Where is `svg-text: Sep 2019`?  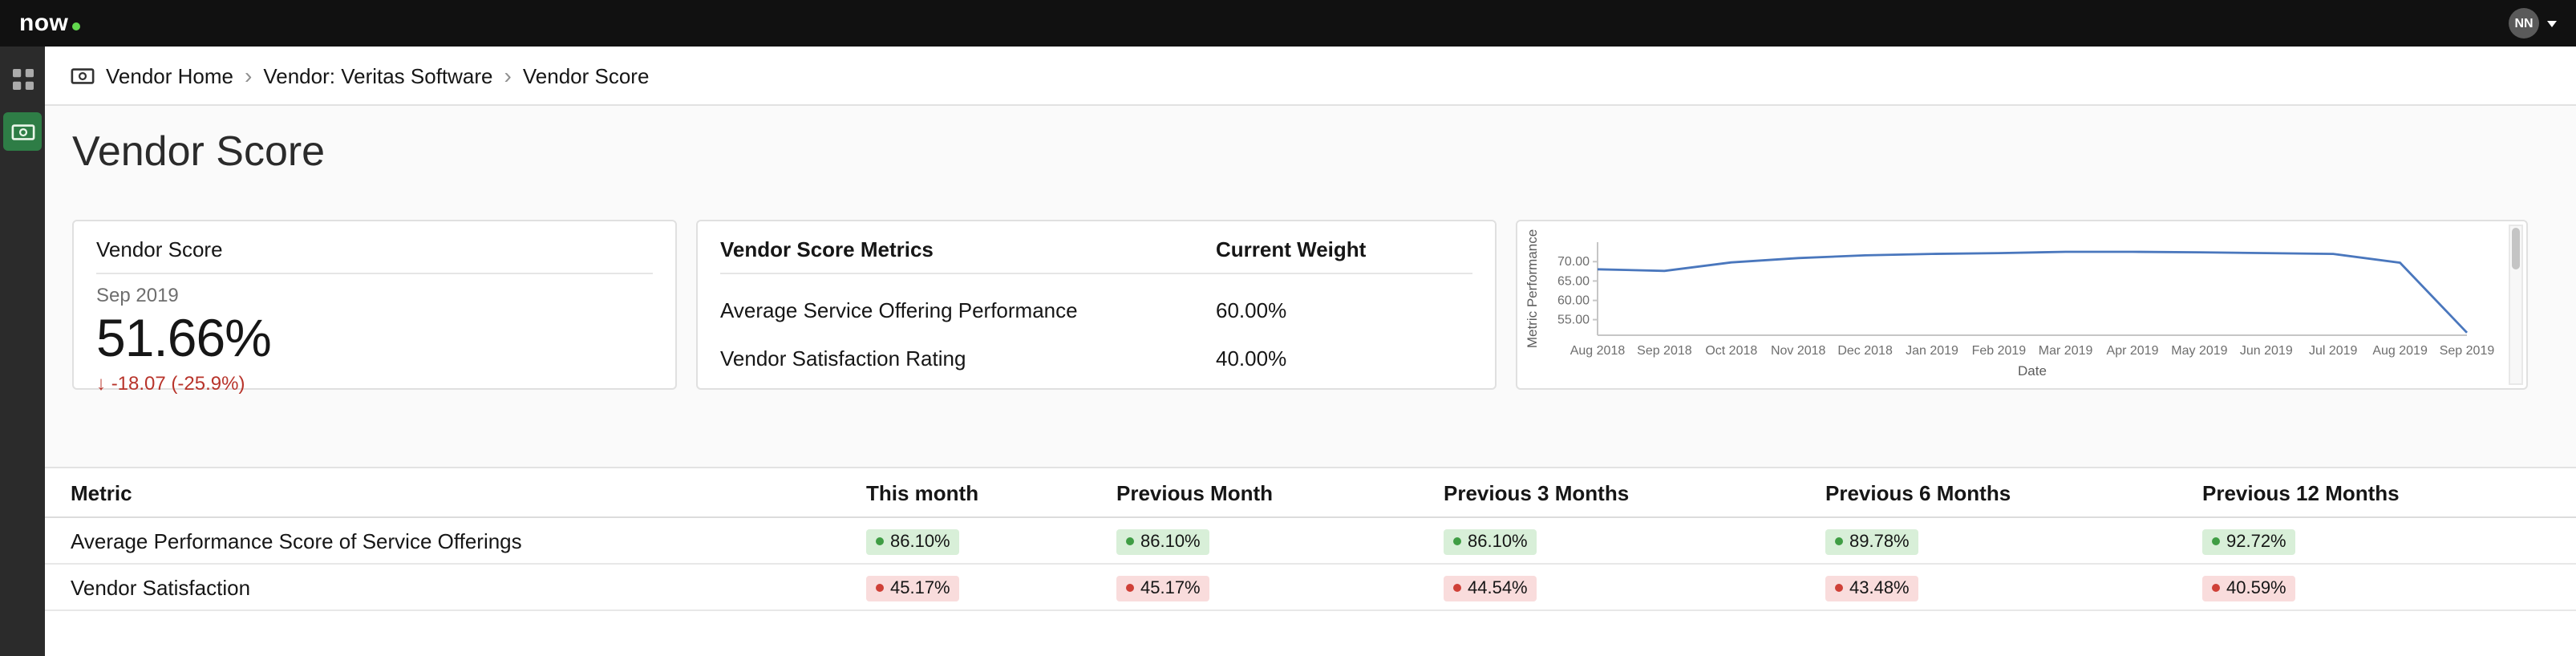
svg-text: Sep 2019 is located at coordinates (2467, 351).